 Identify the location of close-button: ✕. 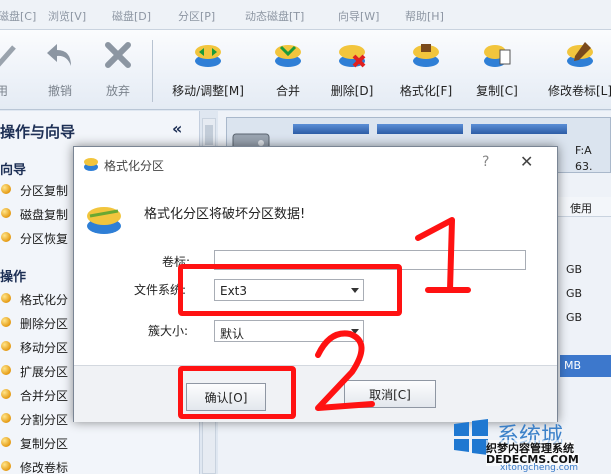
(526, 161).